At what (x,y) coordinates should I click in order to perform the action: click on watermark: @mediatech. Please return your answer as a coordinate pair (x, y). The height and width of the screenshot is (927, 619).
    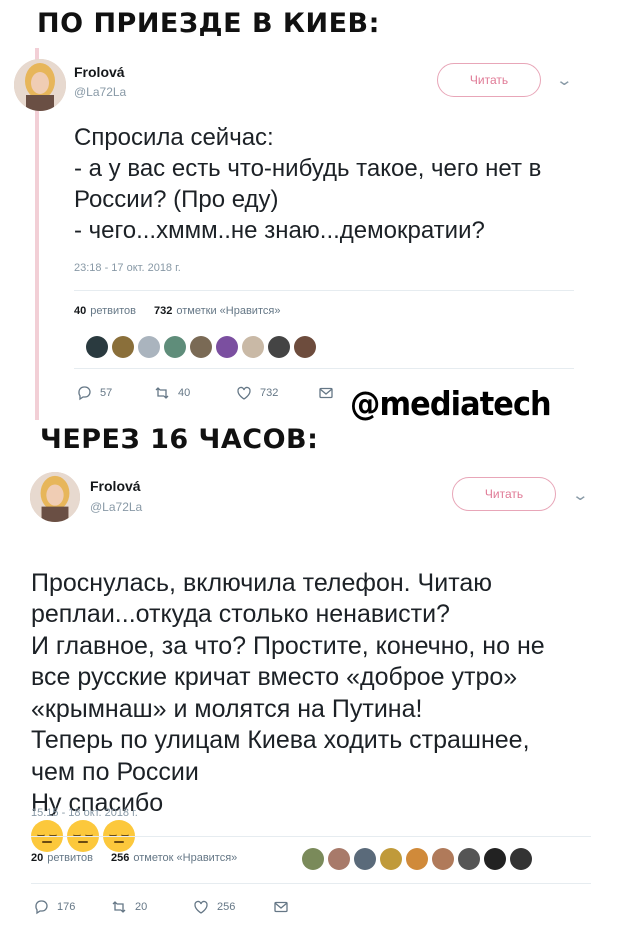
    Looking at the image, I should click on (451, 403).